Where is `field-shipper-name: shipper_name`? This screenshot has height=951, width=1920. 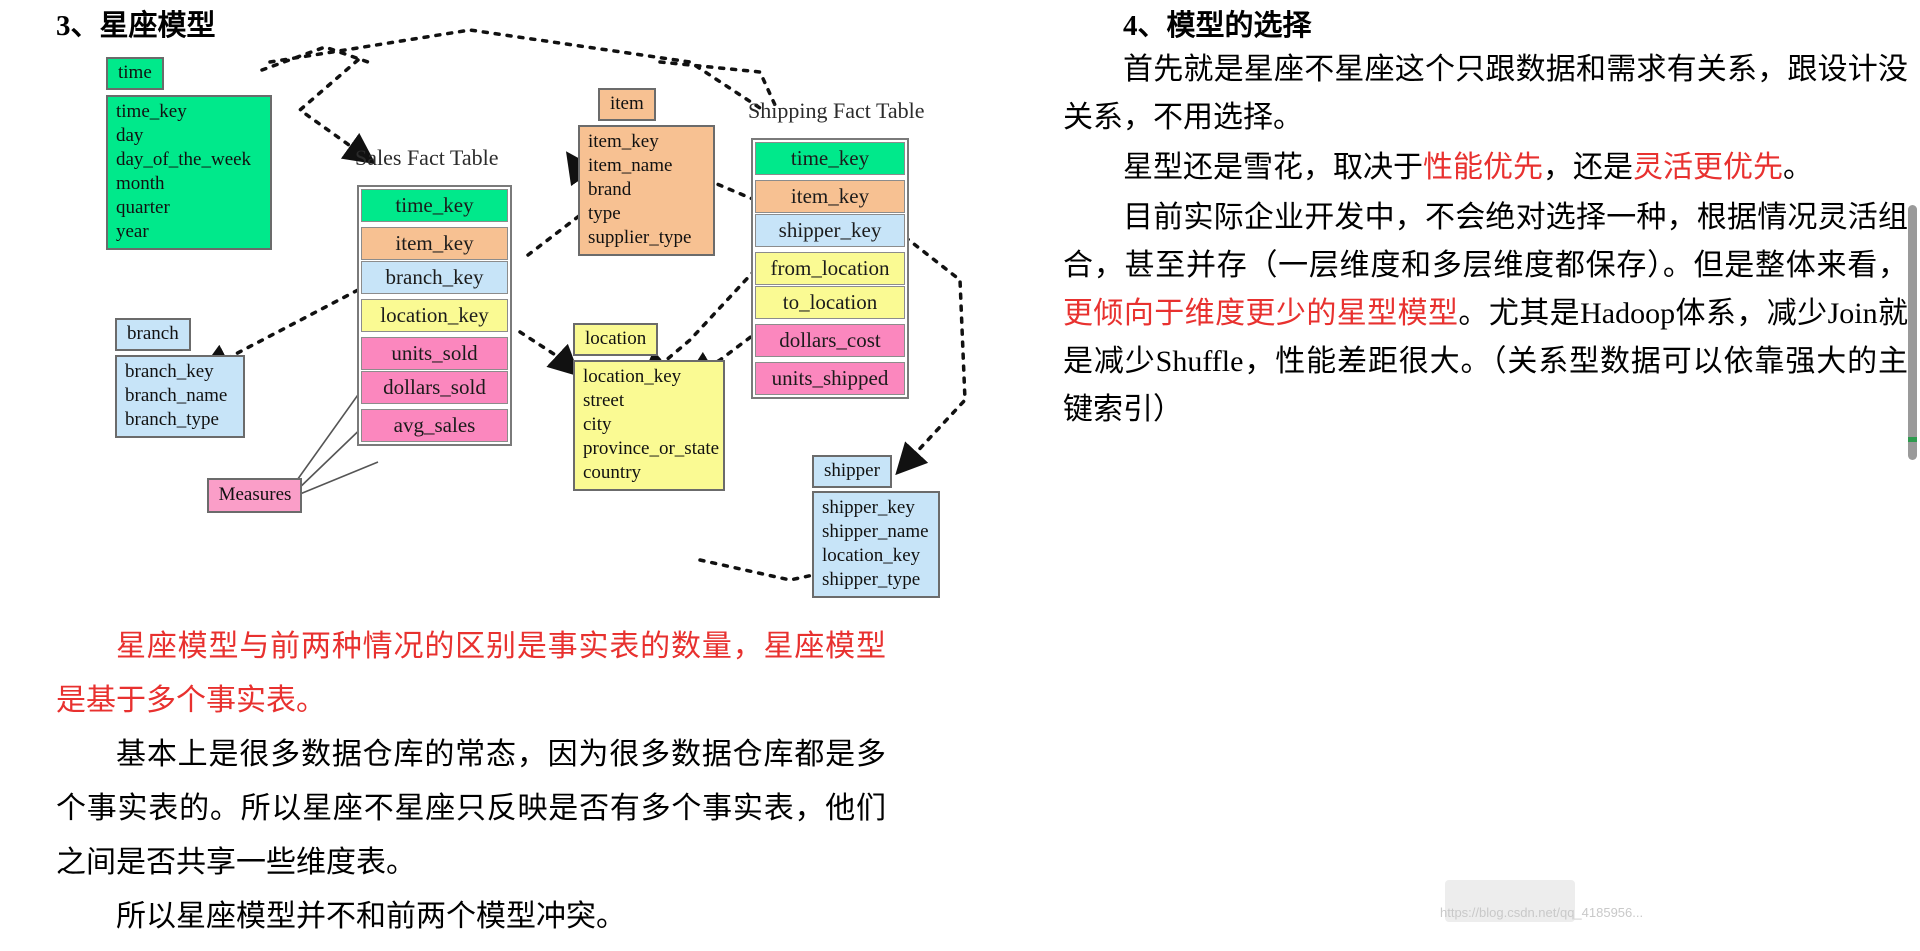
field-shipper-name: shipper_name is located at coordinates (875, 531).